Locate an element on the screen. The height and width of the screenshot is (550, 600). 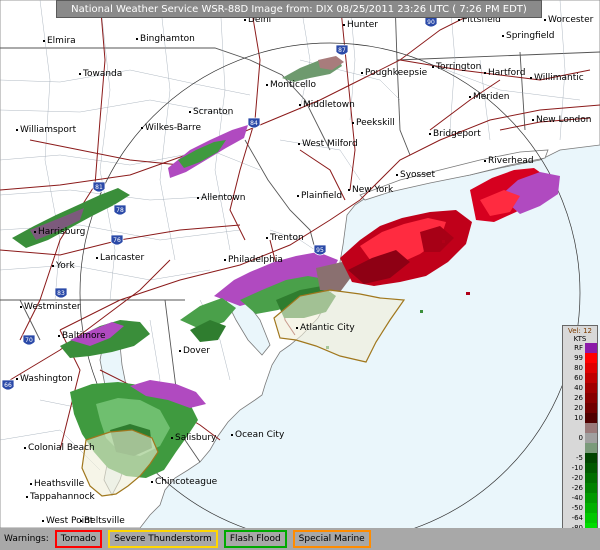
city-label: Colonial Beach is located at coordinates (61, 448).